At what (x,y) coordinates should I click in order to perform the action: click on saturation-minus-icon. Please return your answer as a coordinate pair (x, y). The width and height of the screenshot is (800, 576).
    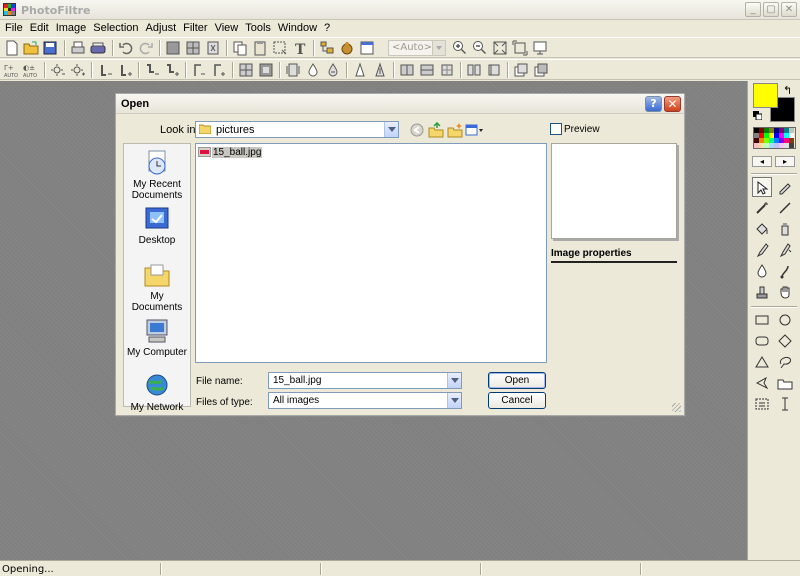
    Looking at the image, I should click on (152, 70).